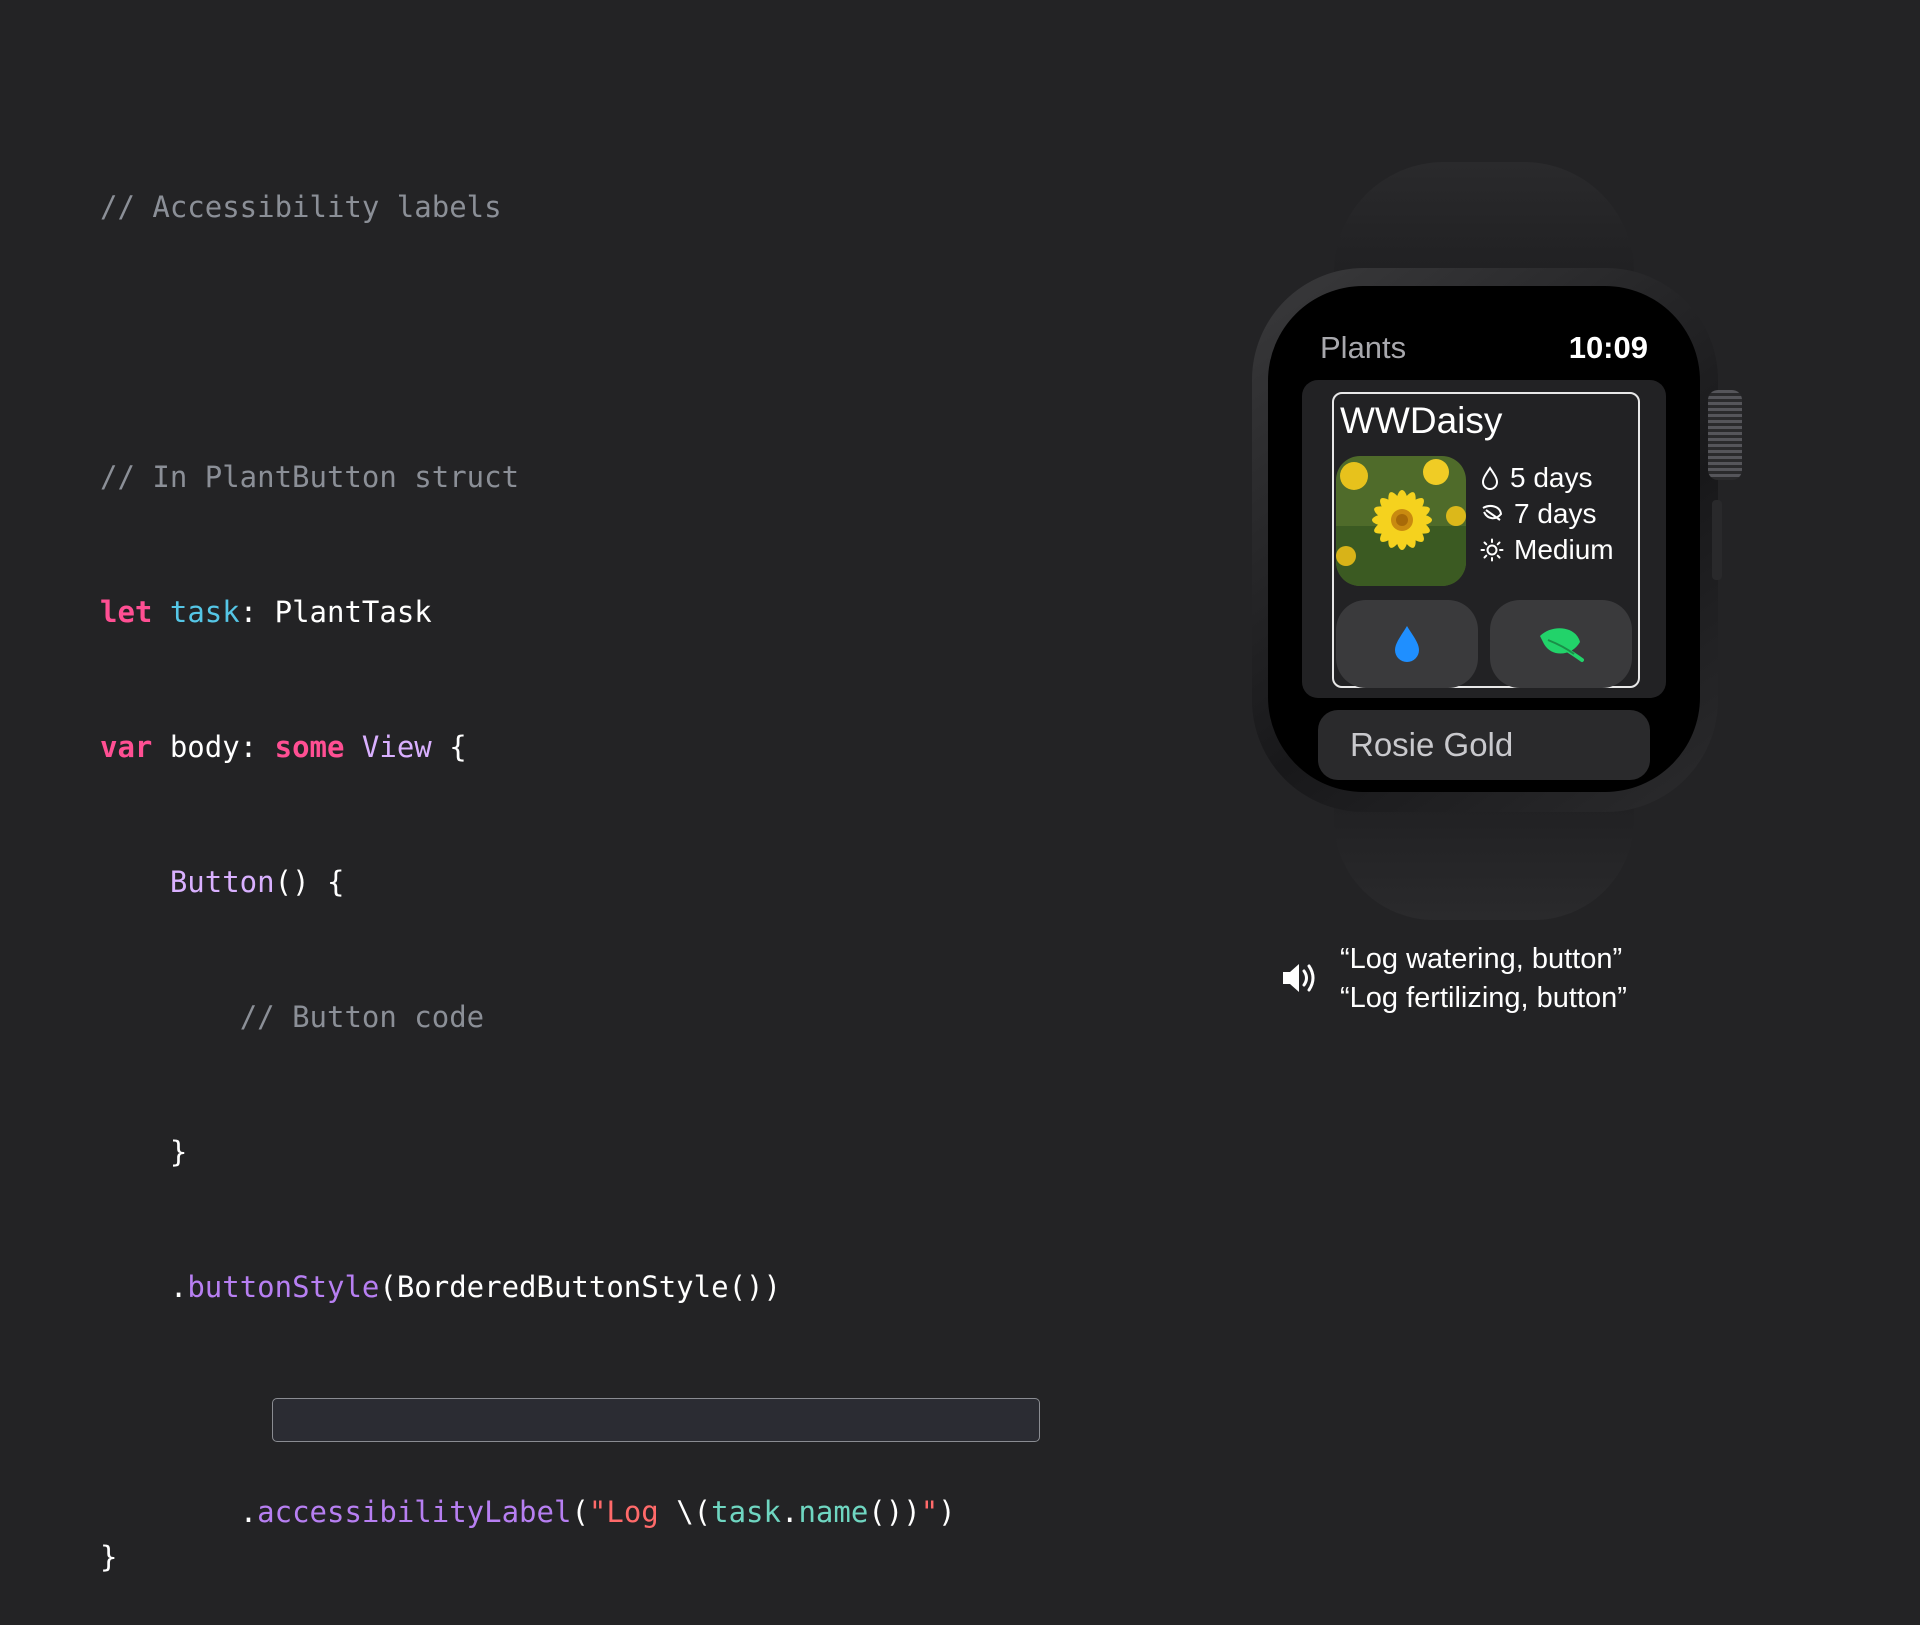  What do you see at coordinates (283, 1287) in the screenshot?
I see `code-function: buttonStyle` at bounding box center [283, 1287].